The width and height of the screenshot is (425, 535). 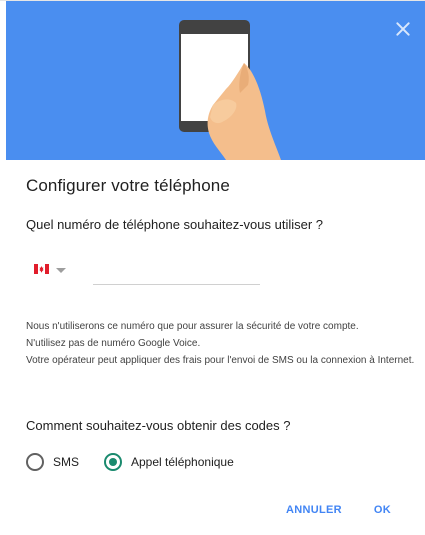 What do you see at coordinates (176, 272) in the screenshot?
I see `phone-number-input` at bounding box center [176, 272].